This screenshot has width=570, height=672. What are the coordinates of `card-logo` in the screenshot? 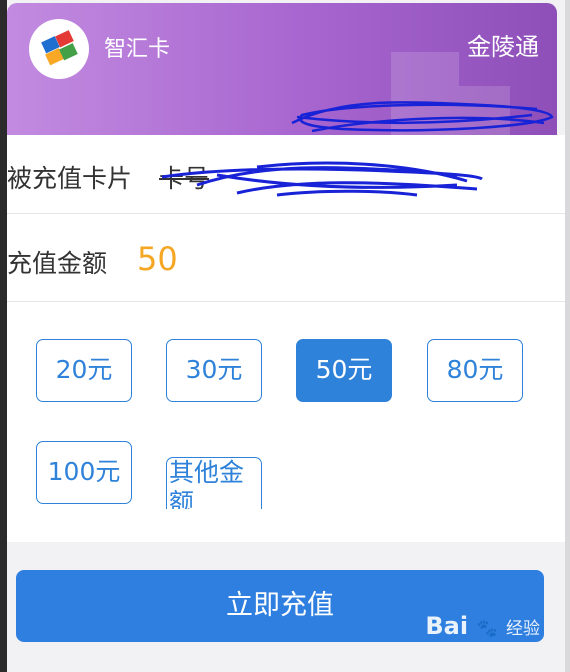 It's located at (59, 49).